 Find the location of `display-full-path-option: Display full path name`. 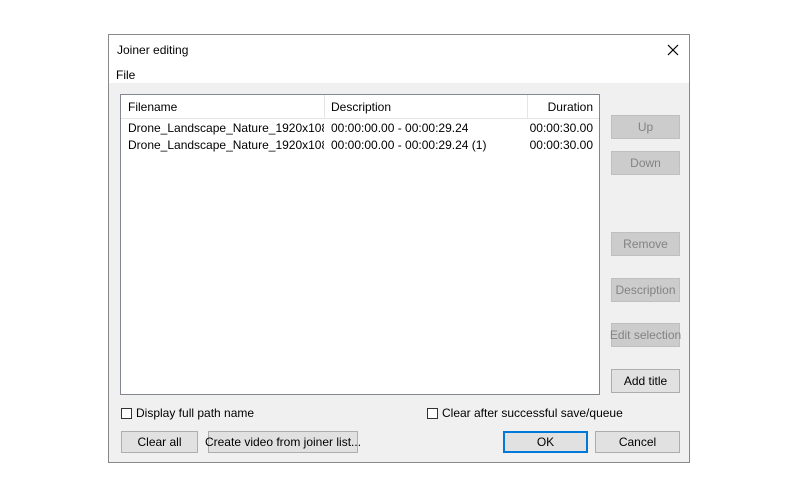

display-full-path-option: Display full path name is located at coordinates (187, 413).